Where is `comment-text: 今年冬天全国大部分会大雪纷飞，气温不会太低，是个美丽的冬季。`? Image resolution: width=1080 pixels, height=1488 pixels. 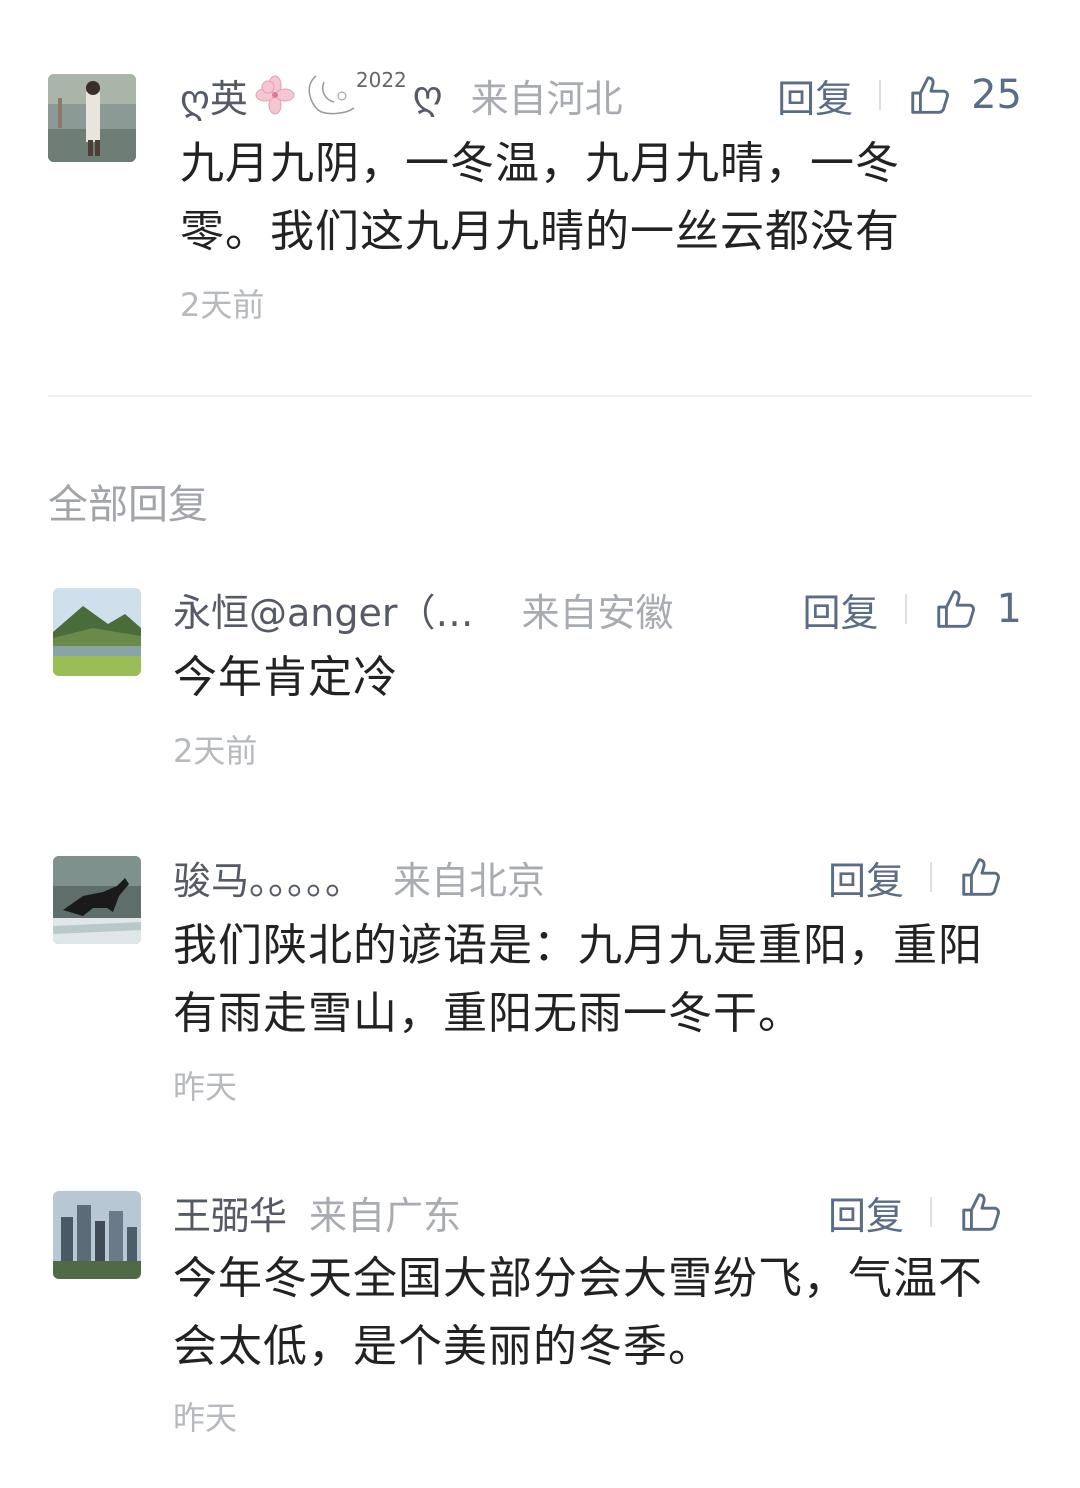
comment-text: 今年冬天全国大部分会大雪纷飞，气温不会太低，是个美丽的冬季。 is located at coordinates (578, 1312).